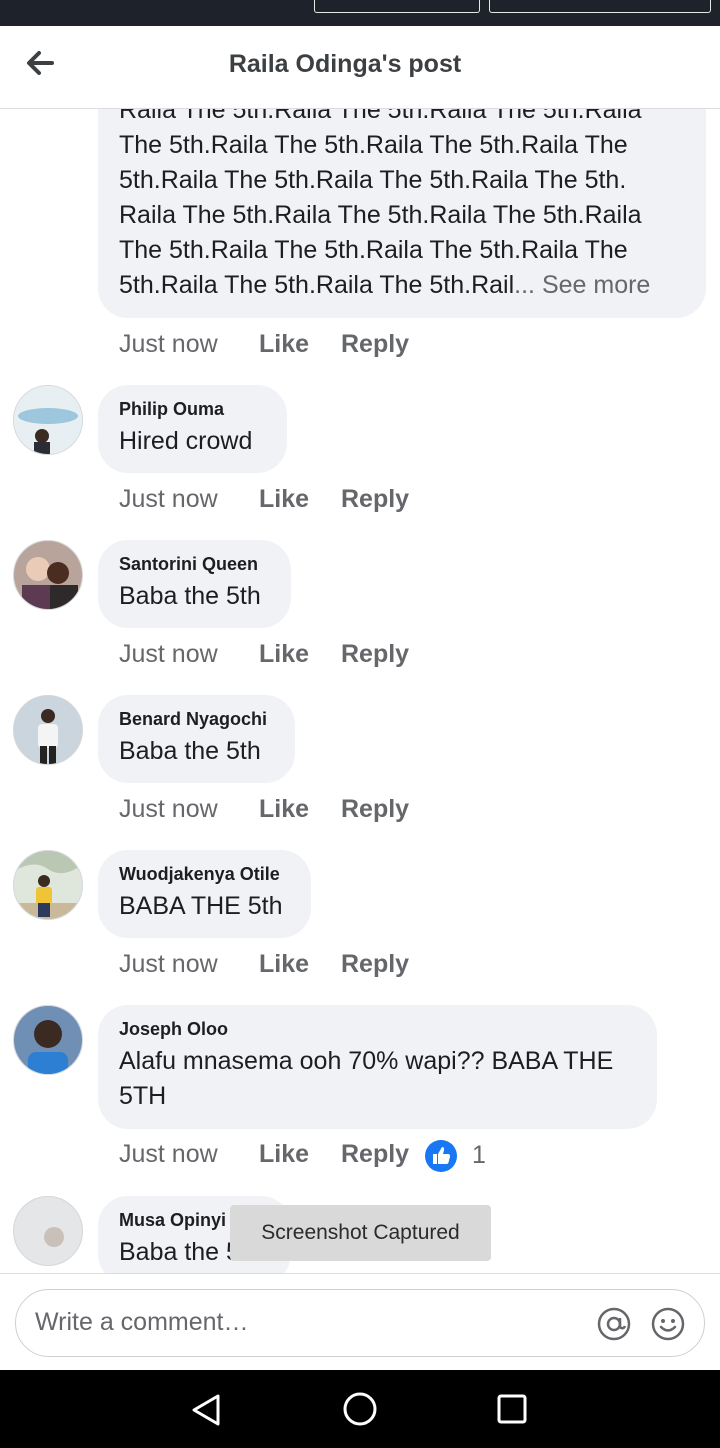 This screenshot has width=720, height=1448. Describe the element at coordinates (186, 441) in the screenshot. I see `comment-text: Hired crowd` at that location.